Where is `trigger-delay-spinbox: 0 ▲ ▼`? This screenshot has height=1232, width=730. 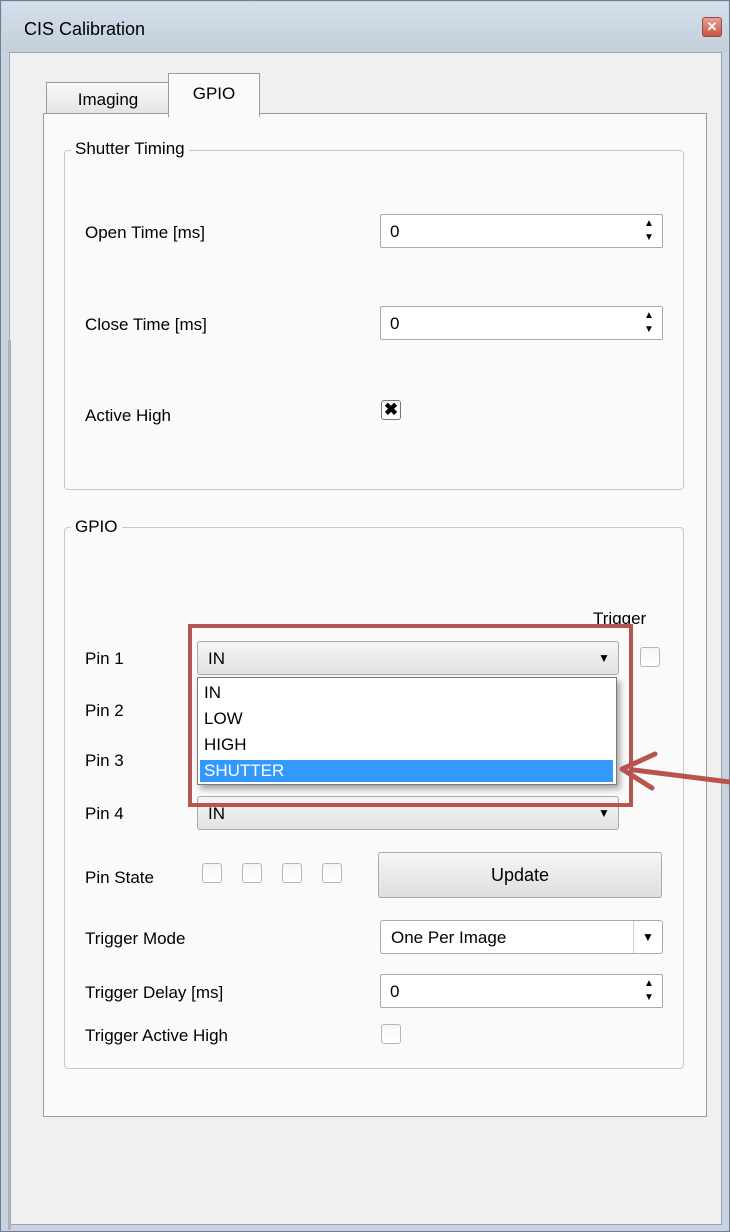
trigger-delay-spinbox: 0 ▲ ▼ is located at coordinates (521, 991).